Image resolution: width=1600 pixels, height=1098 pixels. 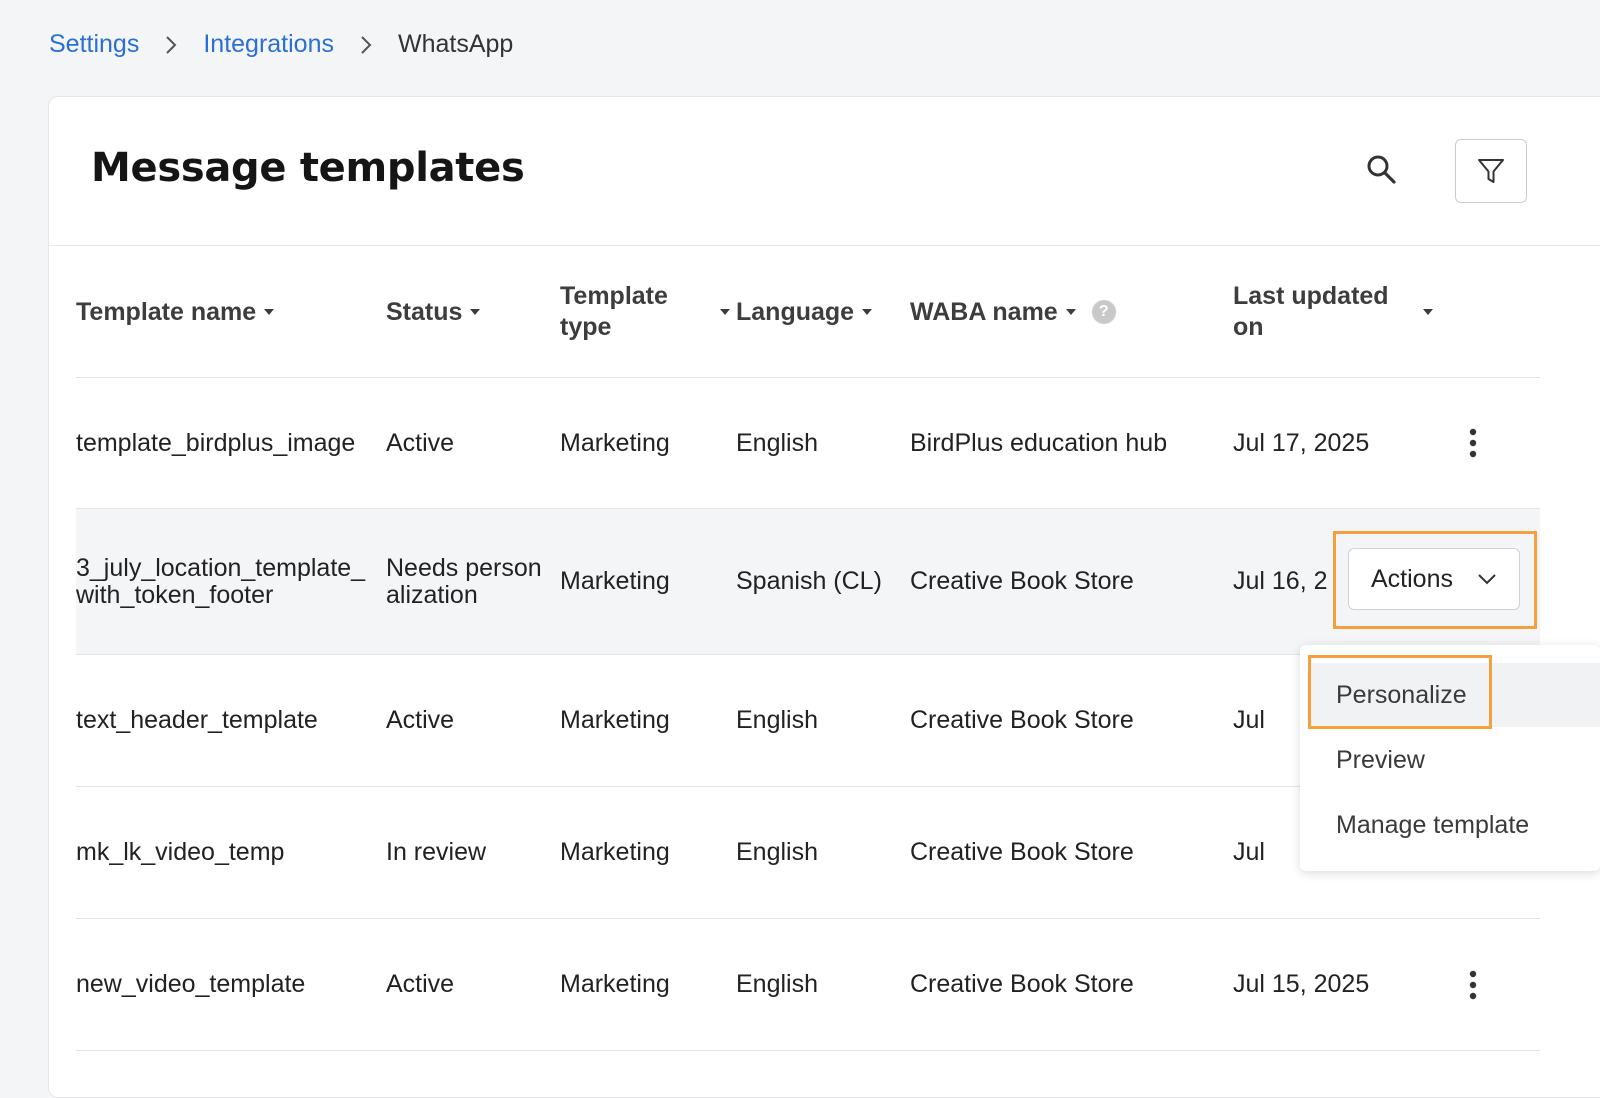 I want to click on status-badge: In review, so click(x=473, y=852).